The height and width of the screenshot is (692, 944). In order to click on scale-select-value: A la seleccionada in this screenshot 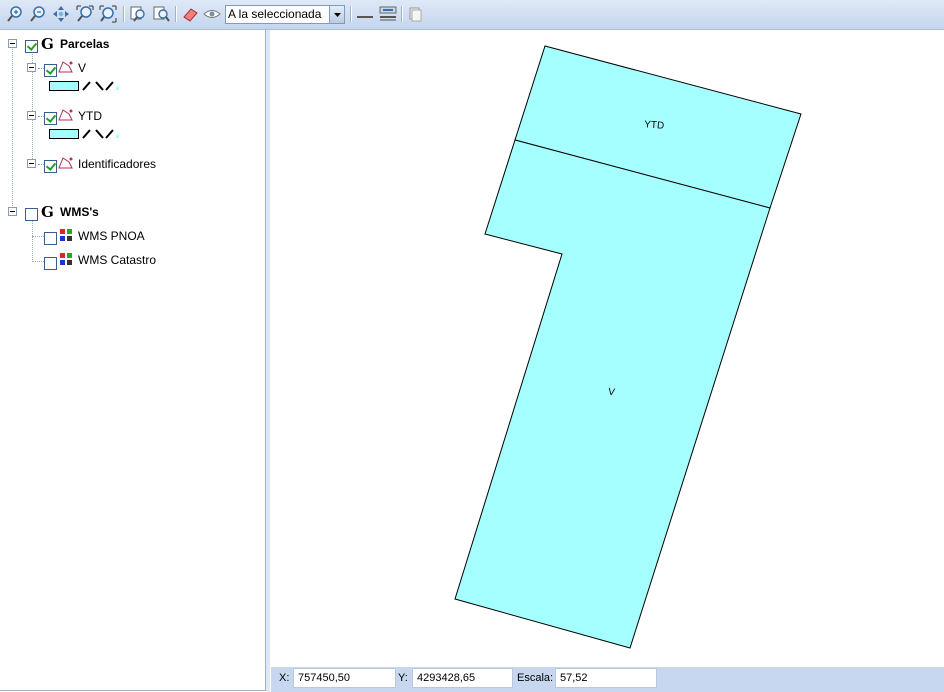, I will do `click(275, 14)`.